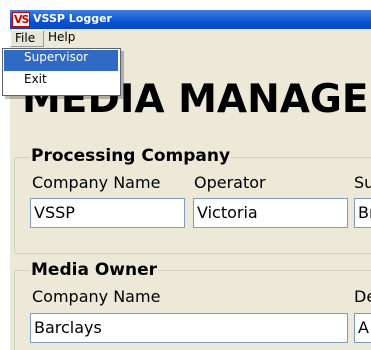  I want to click on pc-operator-field: Victoria, so click(270, 213).